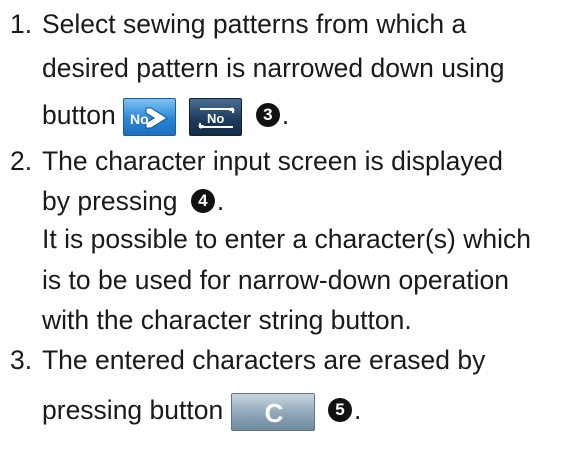  I want to click on number-forward-icon: No, so click(149, 118).